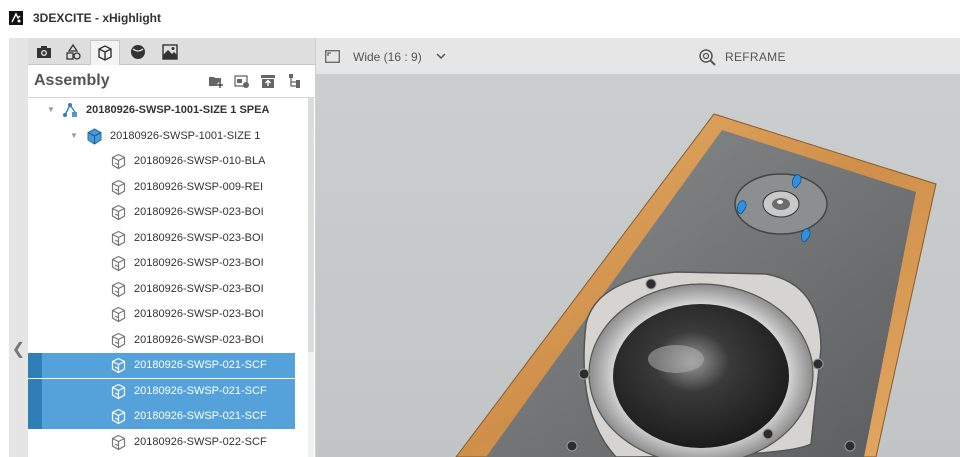 This screenshot has height=457, width=960. Describe the element at coordinates (707, 57) in the screenshot. I see `reframe-icon` at that location.